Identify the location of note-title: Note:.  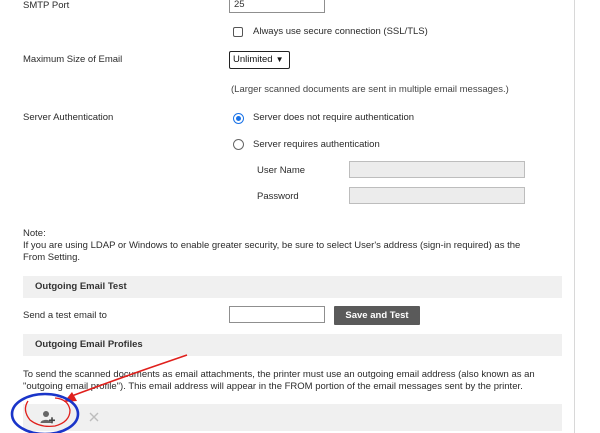
(34, 233).